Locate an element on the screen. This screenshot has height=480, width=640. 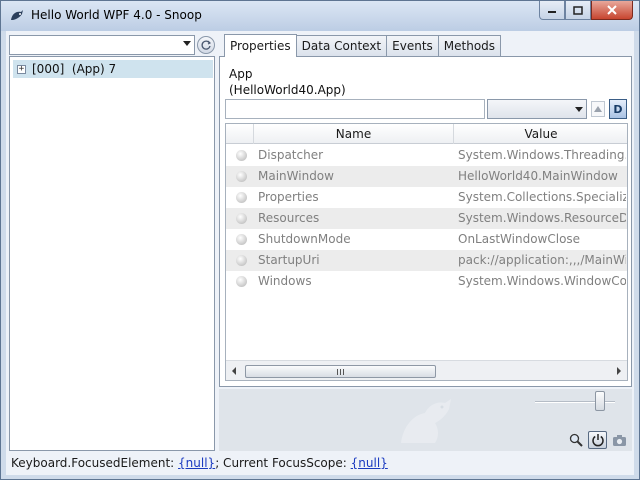
property-value: OnLastWindowClose is located at coordinates (542, 239).